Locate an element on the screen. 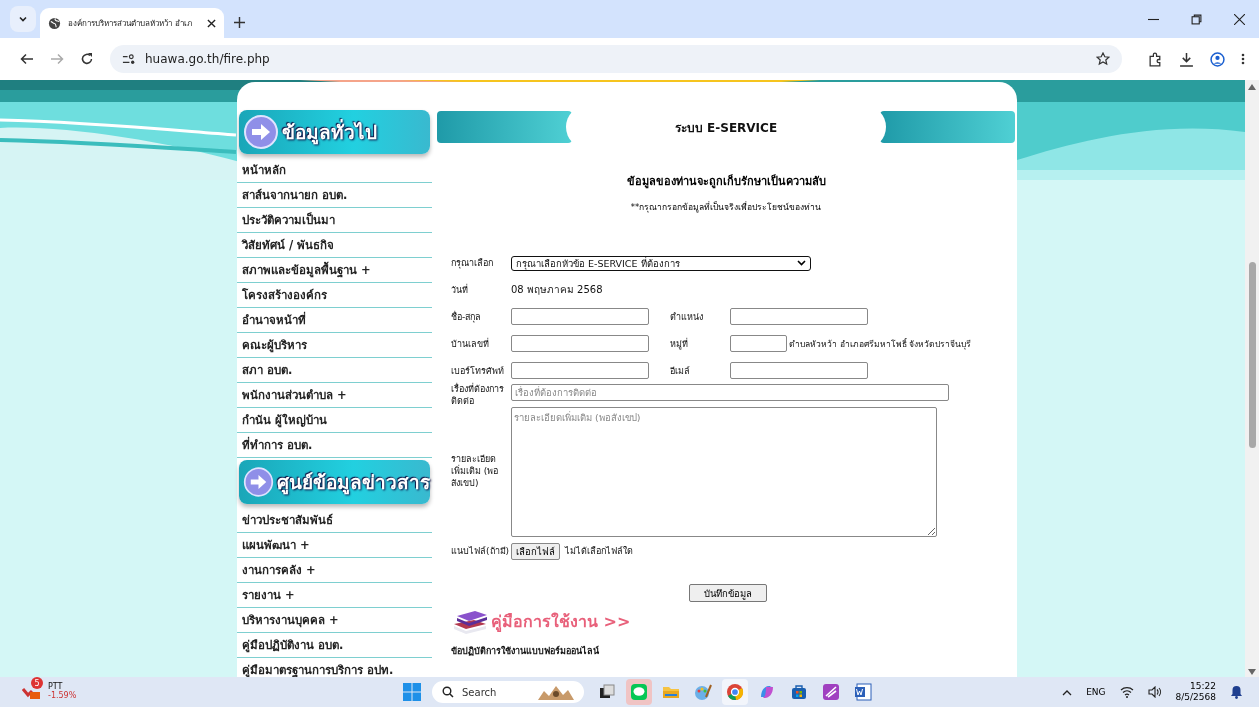 This screenshot has width=1259, height=707. field-label: เรื่องที่ต้องการติดต่อ is located at coordinates (478, 396).